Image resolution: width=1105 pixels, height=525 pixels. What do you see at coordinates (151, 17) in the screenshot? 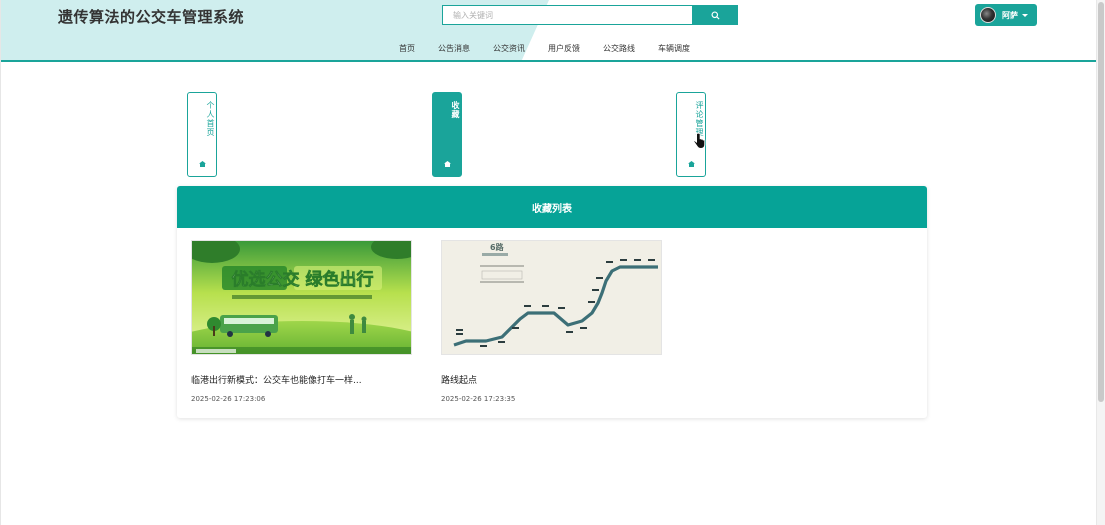
I see `site-title: 遗传算法的公交车管理系统` at bounding box center [151, 17].